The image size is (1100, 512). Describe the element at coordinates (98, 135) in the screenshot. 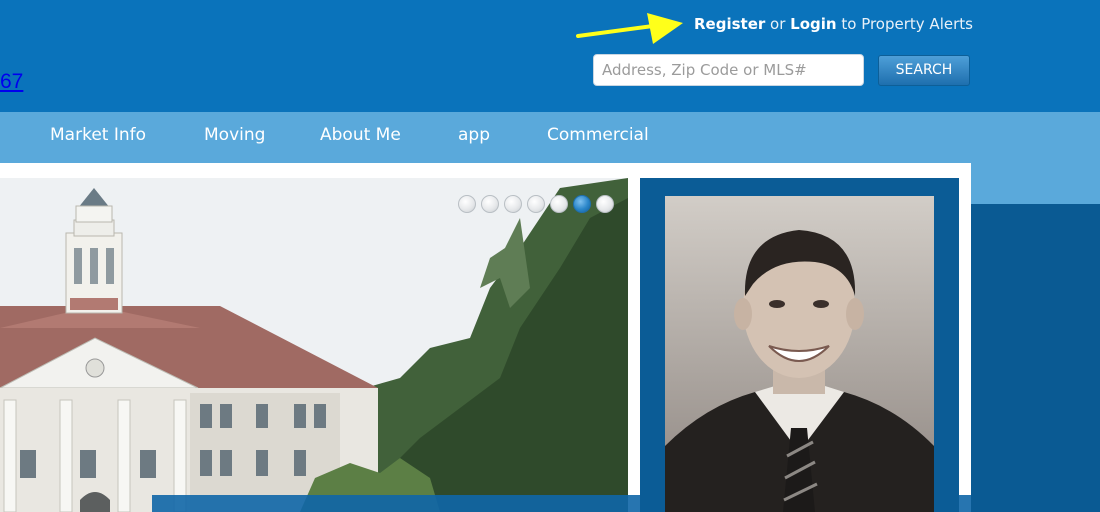

I see `nav-item-market-info: Market Info` at that location.